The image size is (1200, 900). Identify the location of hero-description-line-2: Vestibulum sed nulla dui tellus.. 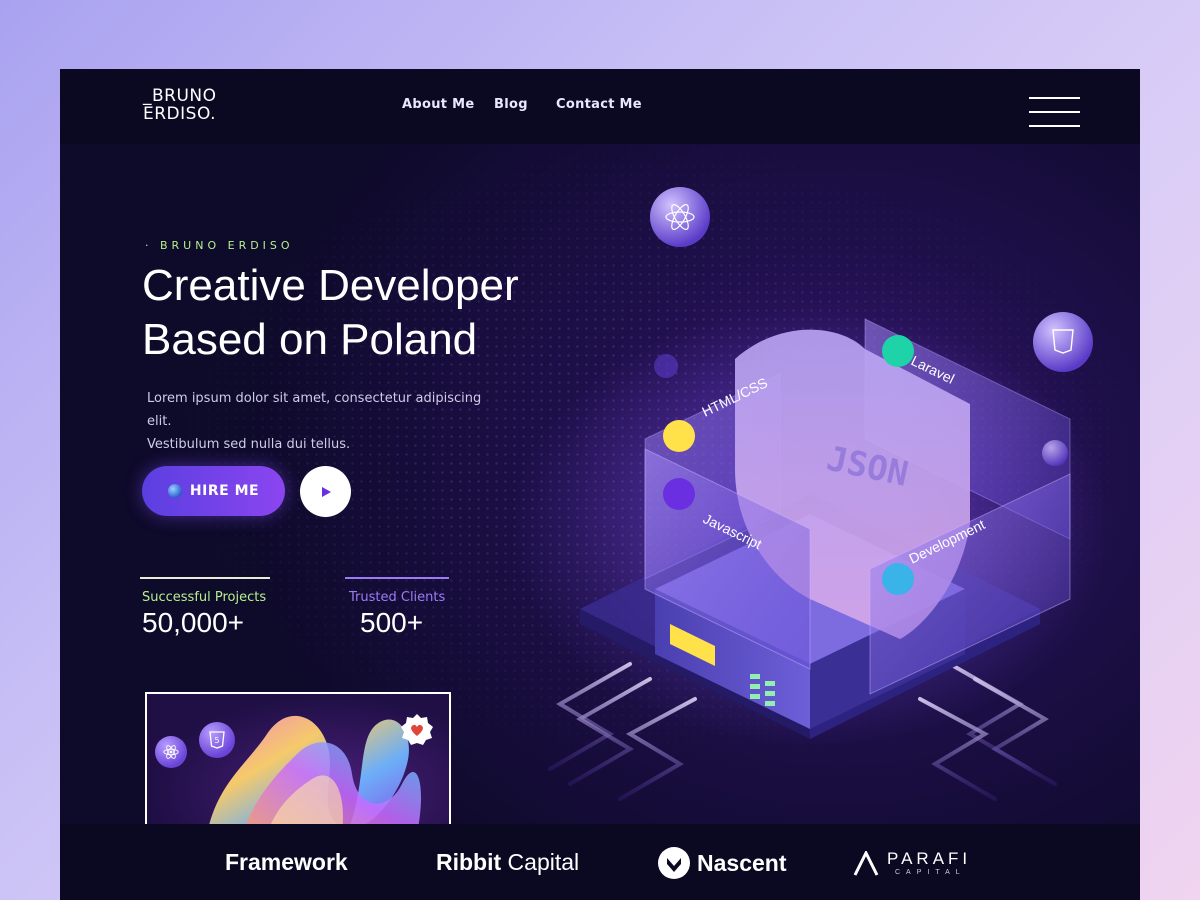
(249, 444).